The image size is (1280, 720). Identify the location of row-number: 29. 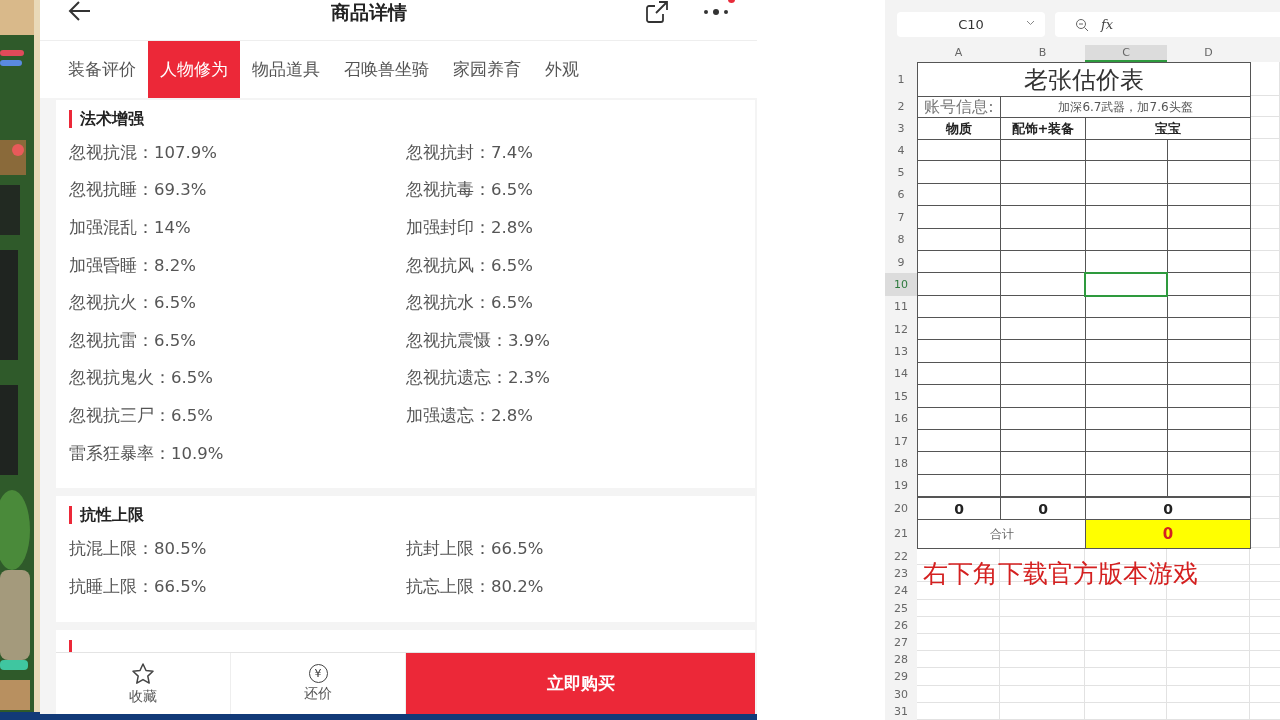
(901, 677).